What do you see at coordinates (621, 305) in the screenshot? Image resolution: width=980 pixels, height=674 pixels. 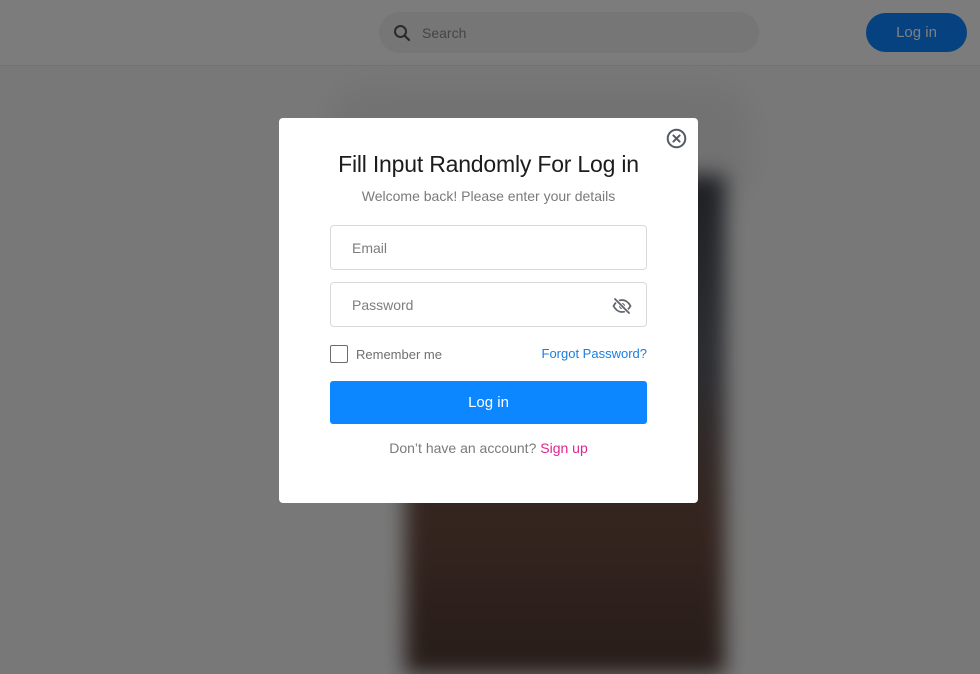 I see `eye-off-icon` at bounding box center [621, 305].